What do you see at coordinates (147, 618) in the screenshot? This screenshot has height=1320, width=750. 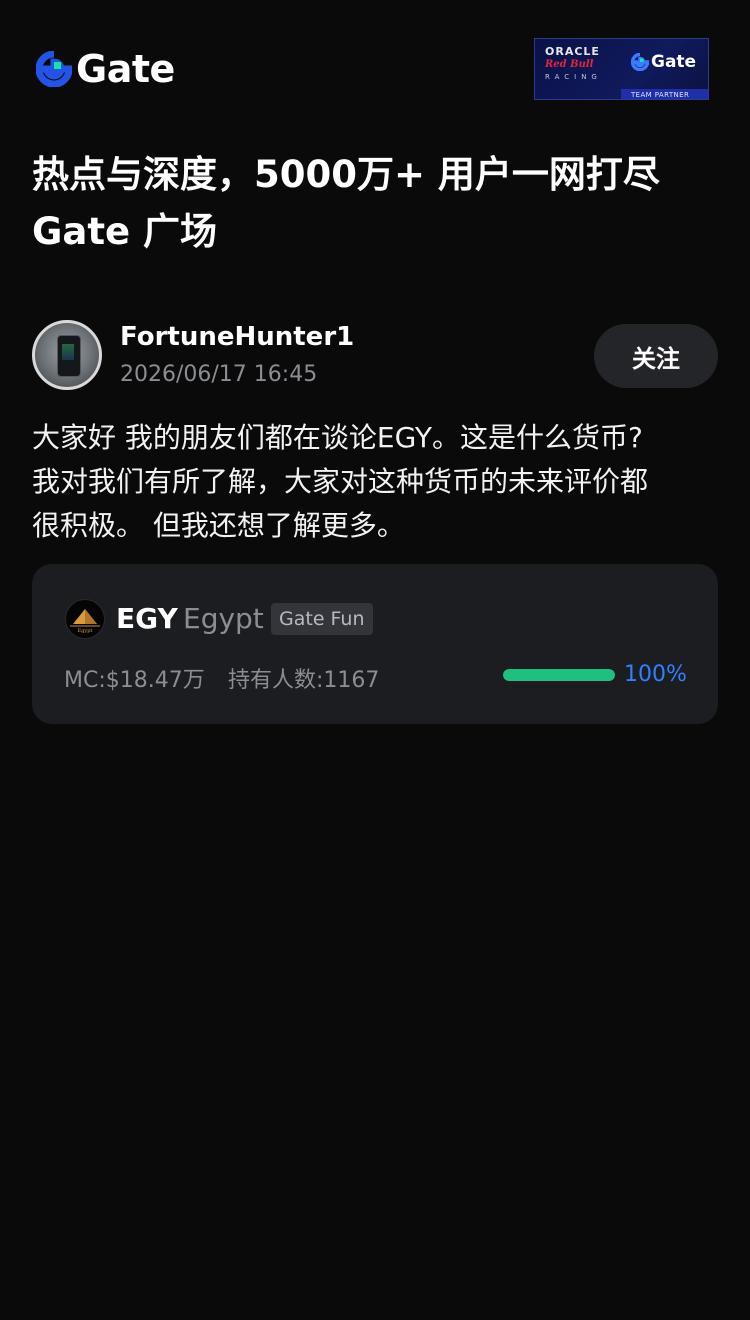 I see `token-symbol: EGY` at bounding box center [147, 618].